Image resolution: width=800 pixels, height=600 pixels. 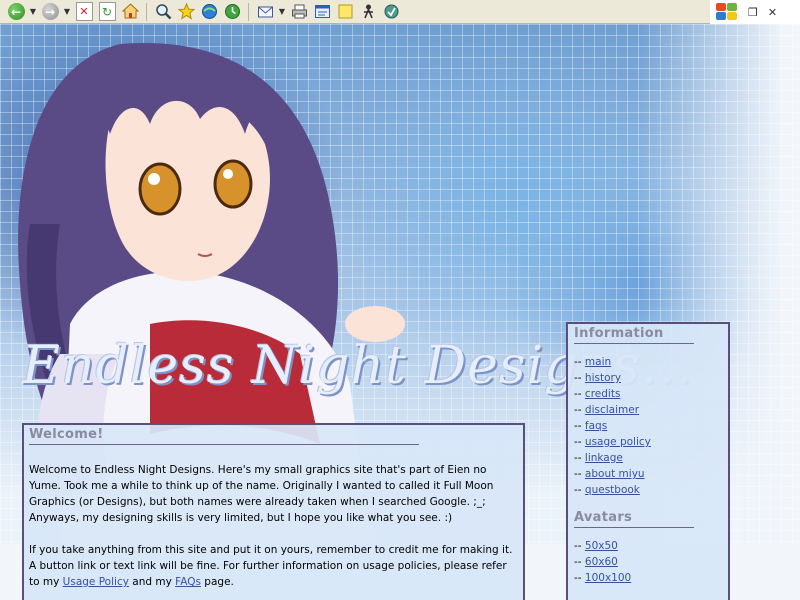 I want to click on media-button, so click(x=209, y=12).